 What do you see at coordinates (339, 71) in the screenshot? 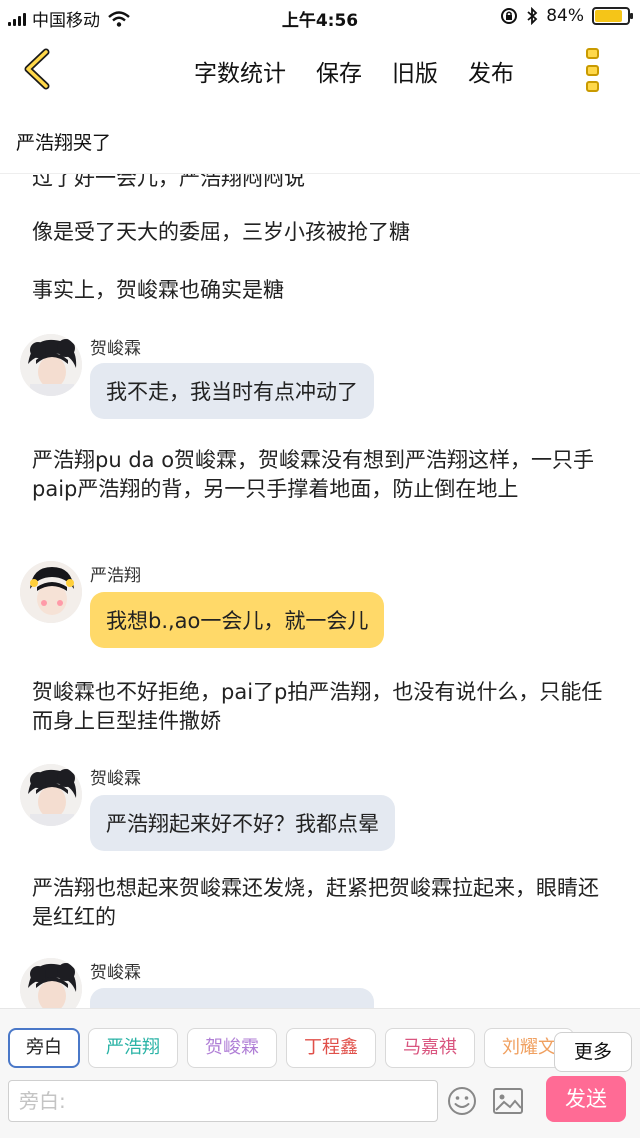
I see `save-button: 保存` at bounding box center [339, 71].